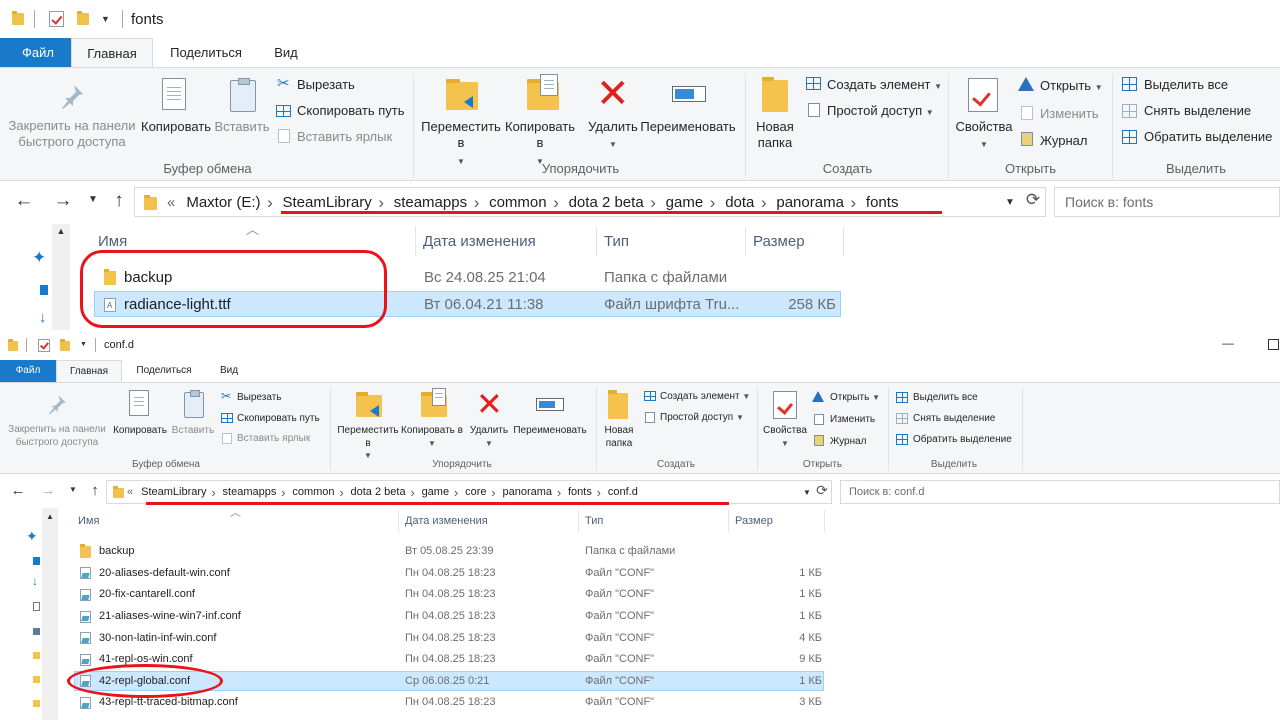  I want to click on scroll-up-icon: ▲, so click(50, 516).